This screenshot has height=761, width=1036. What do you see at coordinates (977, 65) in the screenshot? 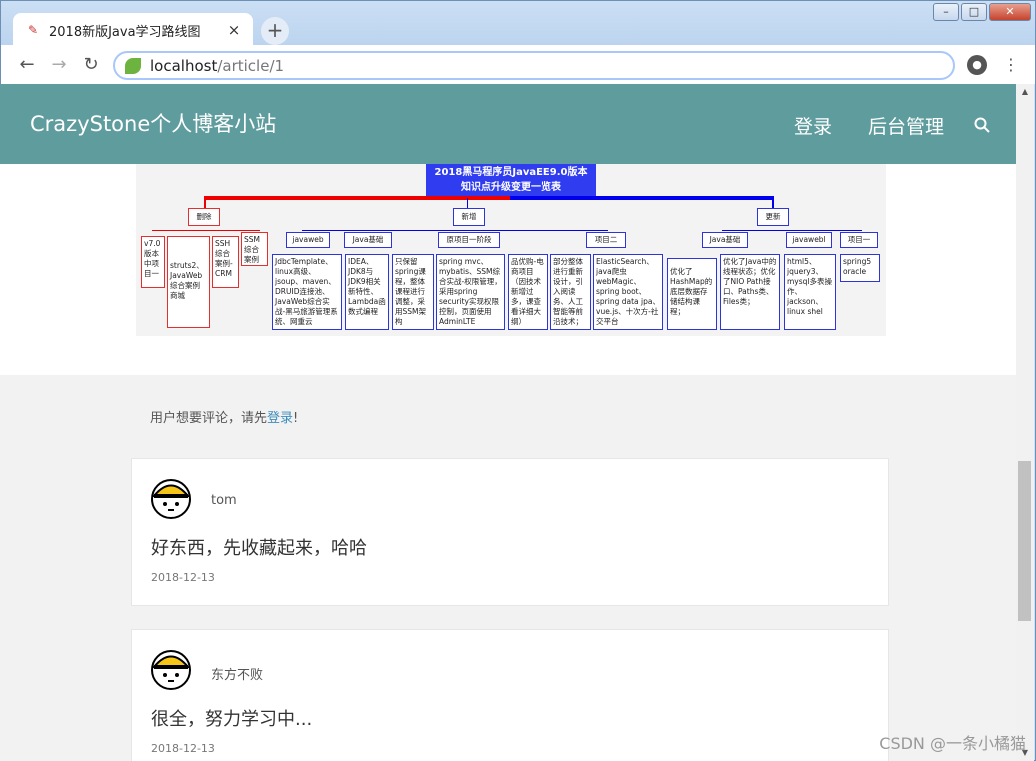
I see `account-icon: ●` at bounding box center [977, 65].